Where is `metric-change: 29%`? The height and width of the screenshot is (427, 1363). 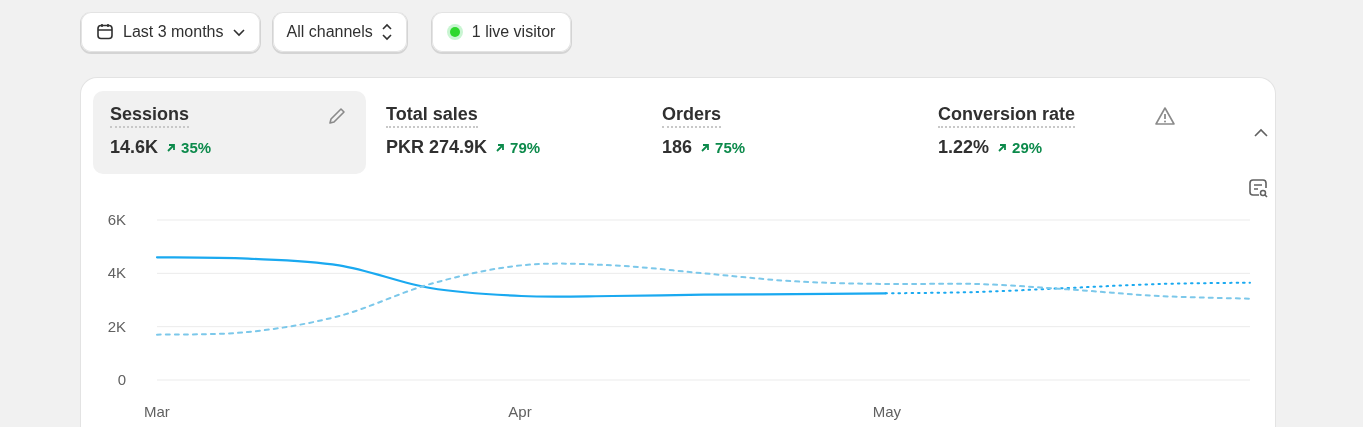 metric-change: 29% is located at coordinates (1020, 147).